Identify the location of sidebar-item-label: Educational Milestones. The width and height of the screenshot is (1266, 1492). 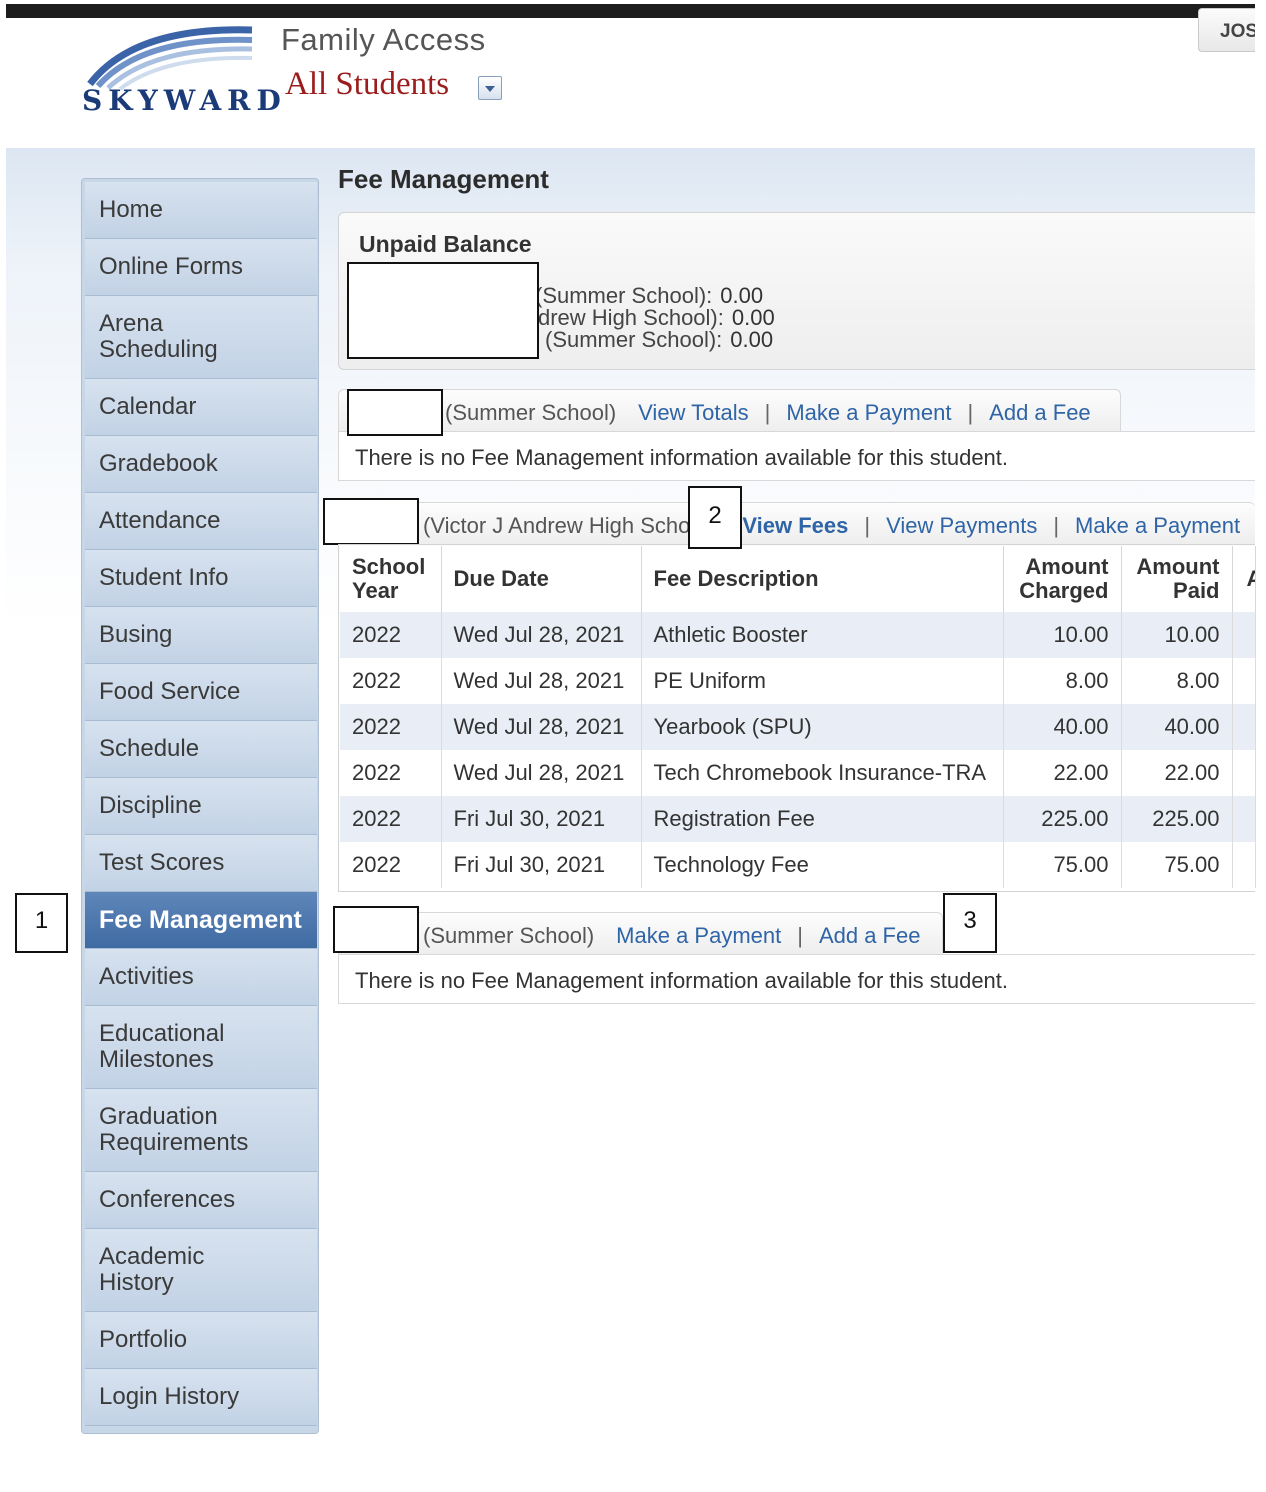
(162, 1046).